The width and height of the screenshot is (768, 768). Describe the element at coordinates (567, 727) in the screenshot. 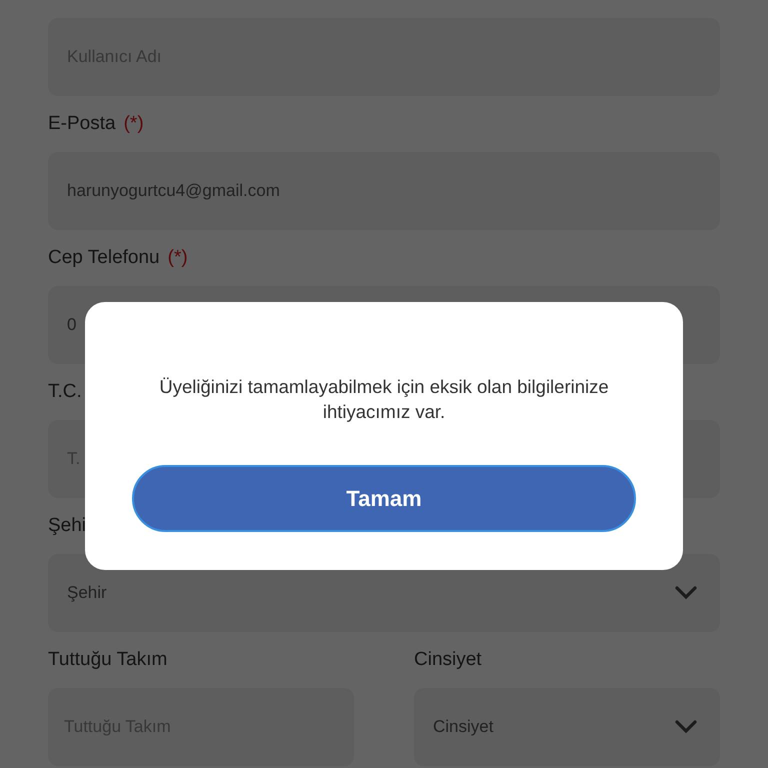

I see `dropdown: Cinsiyet` at that location.